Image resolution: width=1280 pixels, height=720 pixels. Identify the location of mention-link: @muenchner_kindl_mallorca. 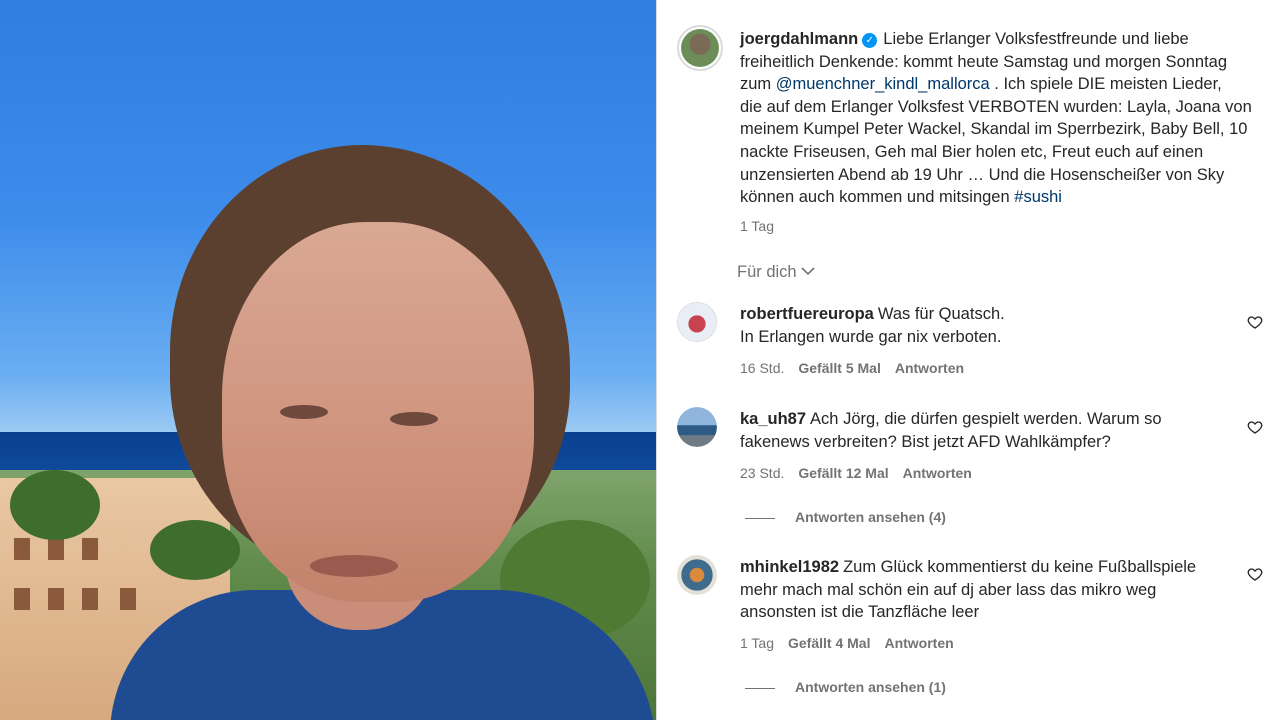
(883, 84).